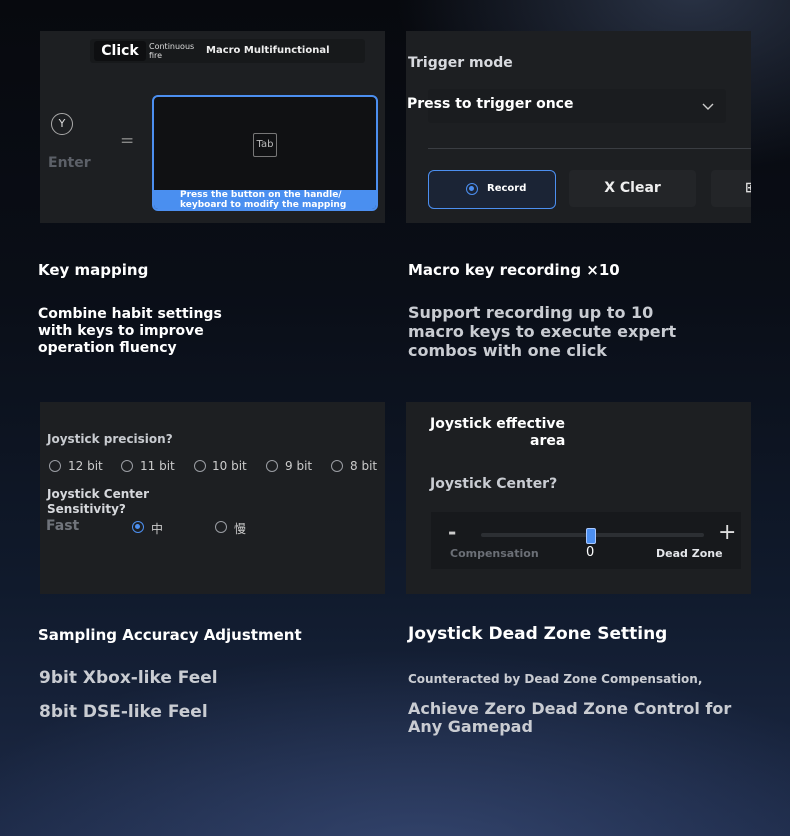 The image size is (790, 836). Describe the element at coordinates (85, 466) in the screenshot. I see `option-12bit: 12 bit` at that location.